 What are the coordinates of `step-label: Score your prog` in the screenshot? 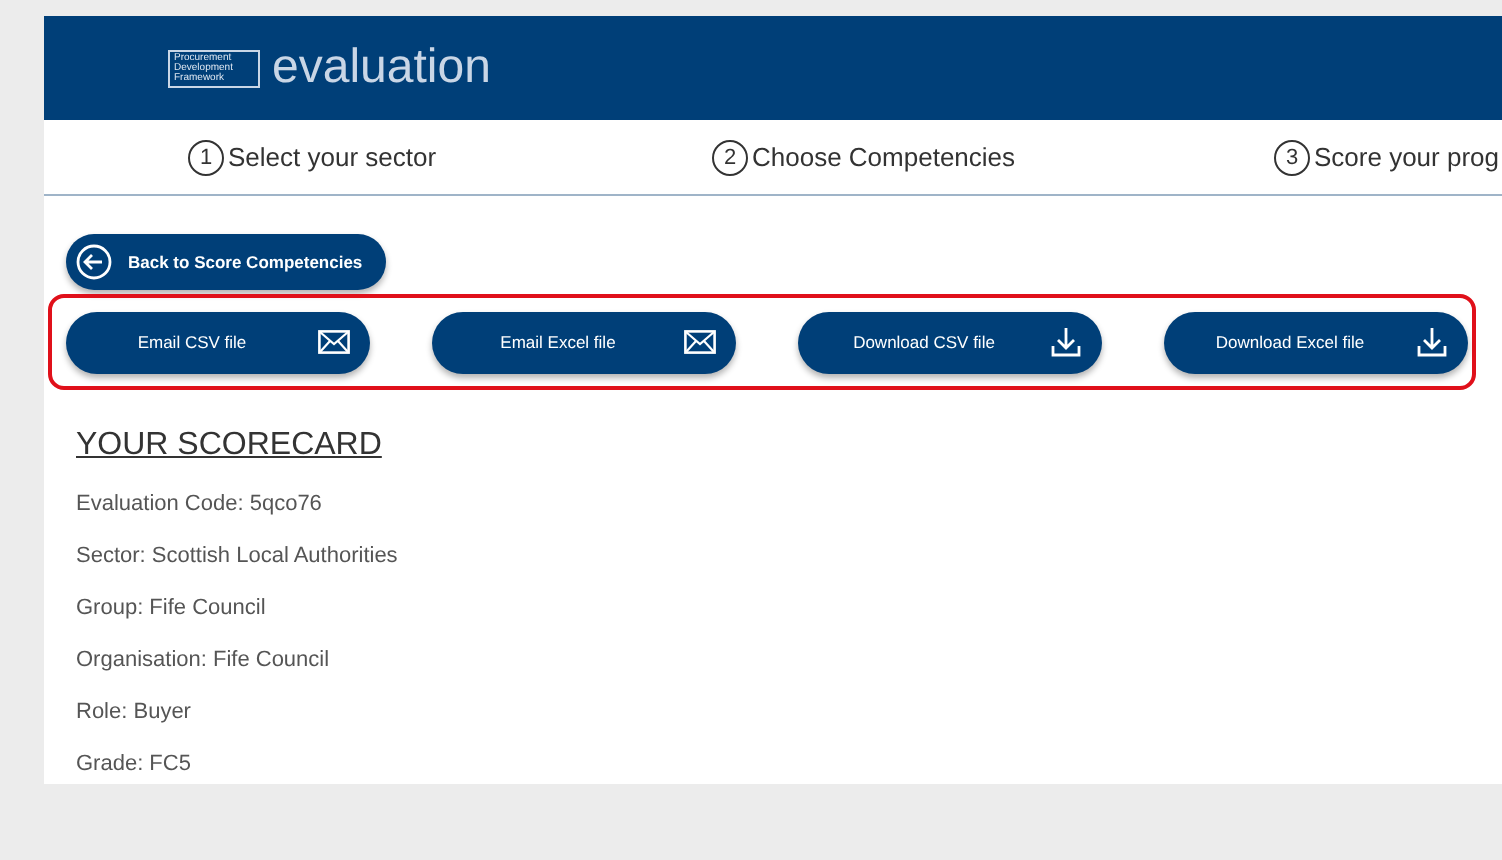 It's located at (1406, 157).